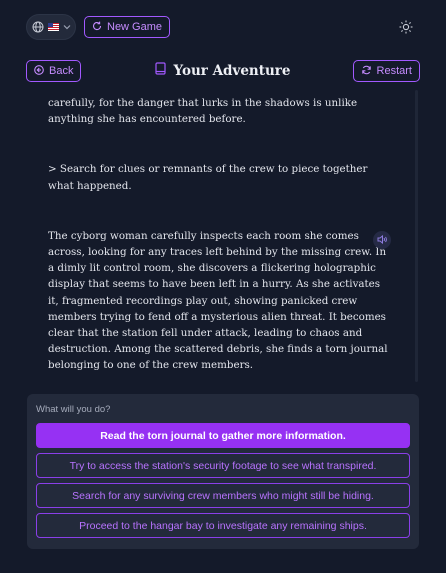 Image resolution: width=446 pixels, height=573 pixels. I want to click on theme-toggle-button, so click(406, 27).